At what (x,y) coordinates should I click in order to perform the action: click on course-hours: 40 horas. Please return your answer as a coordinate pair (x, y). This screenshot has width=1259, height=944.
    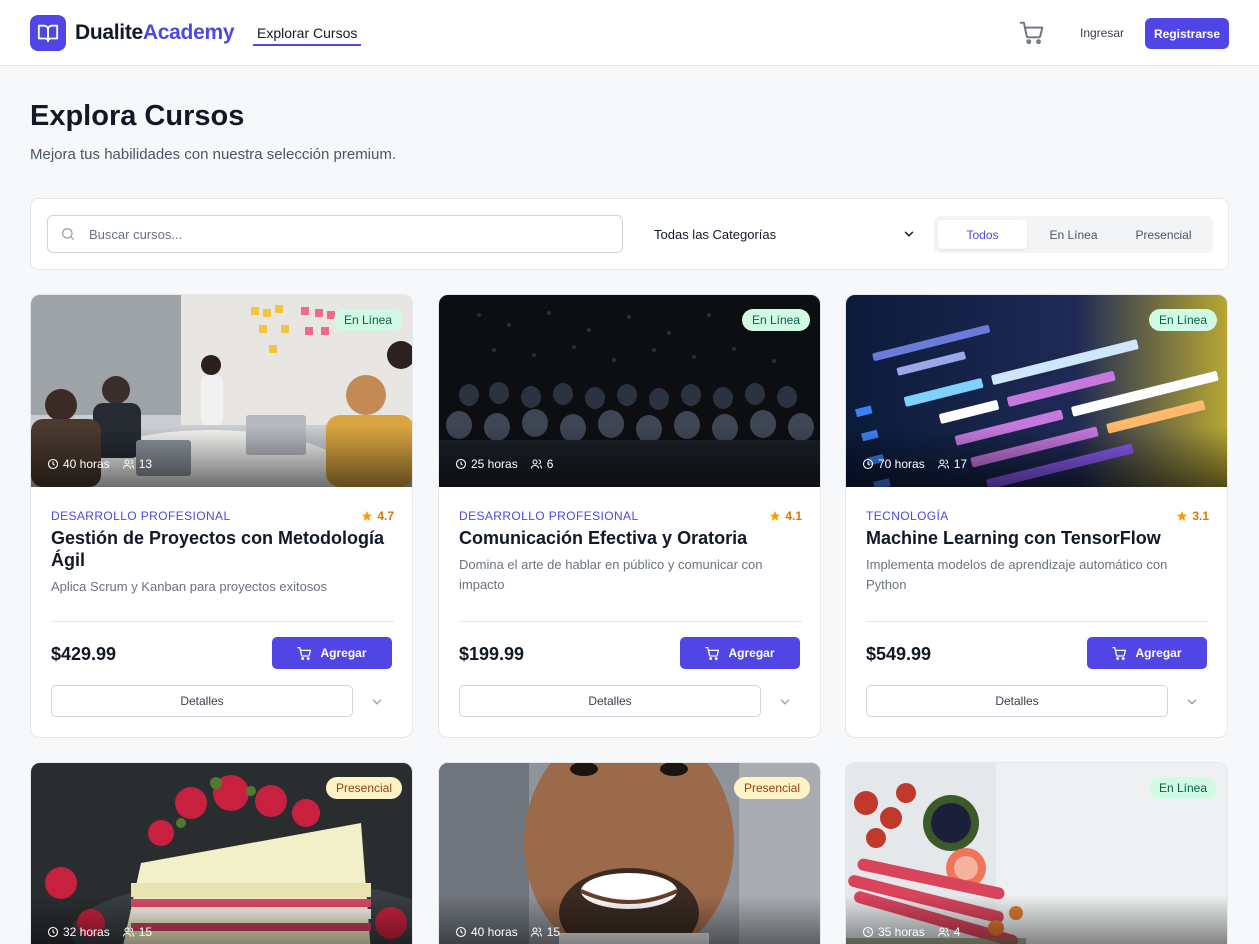
    Looking at the image, I should click on (494, 932).